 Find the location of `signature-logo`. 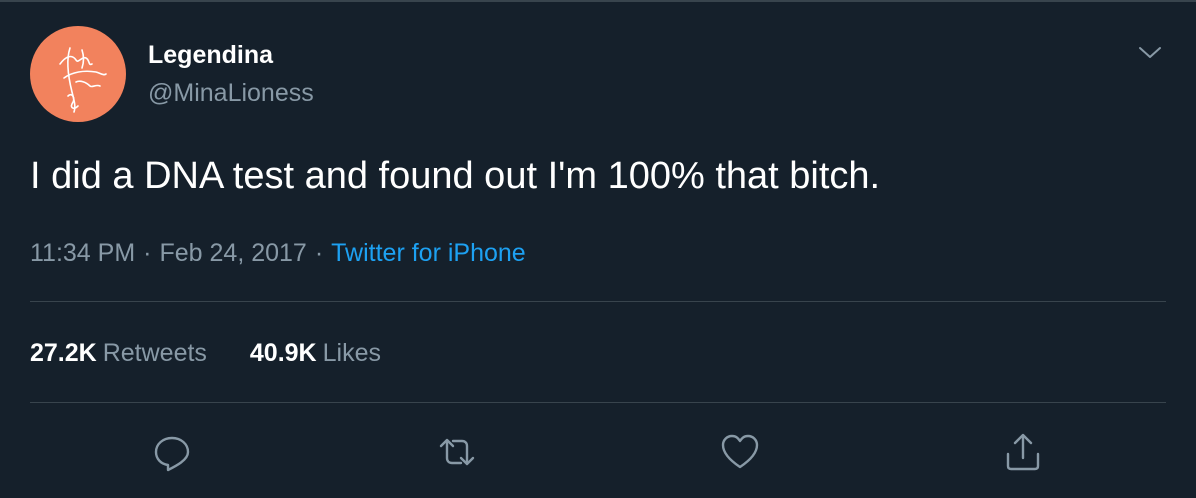

signature-logo is located at coordinates (83, 80).